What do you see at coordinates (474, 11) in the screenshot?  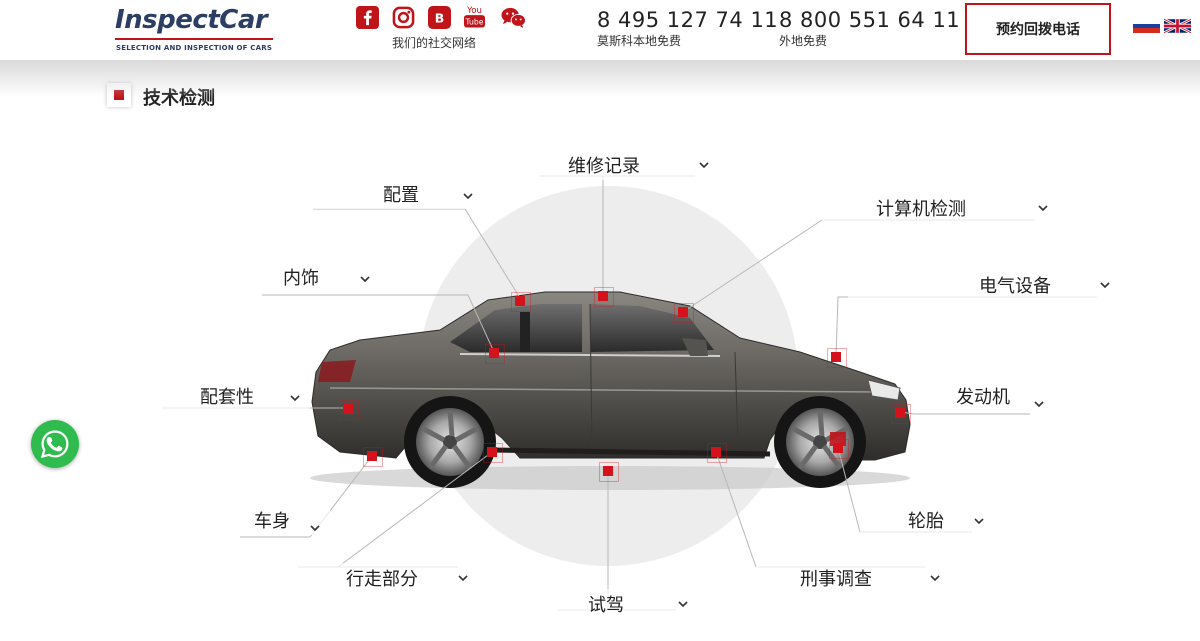 I see `svg-text: You` at bounding box center [474, 11].